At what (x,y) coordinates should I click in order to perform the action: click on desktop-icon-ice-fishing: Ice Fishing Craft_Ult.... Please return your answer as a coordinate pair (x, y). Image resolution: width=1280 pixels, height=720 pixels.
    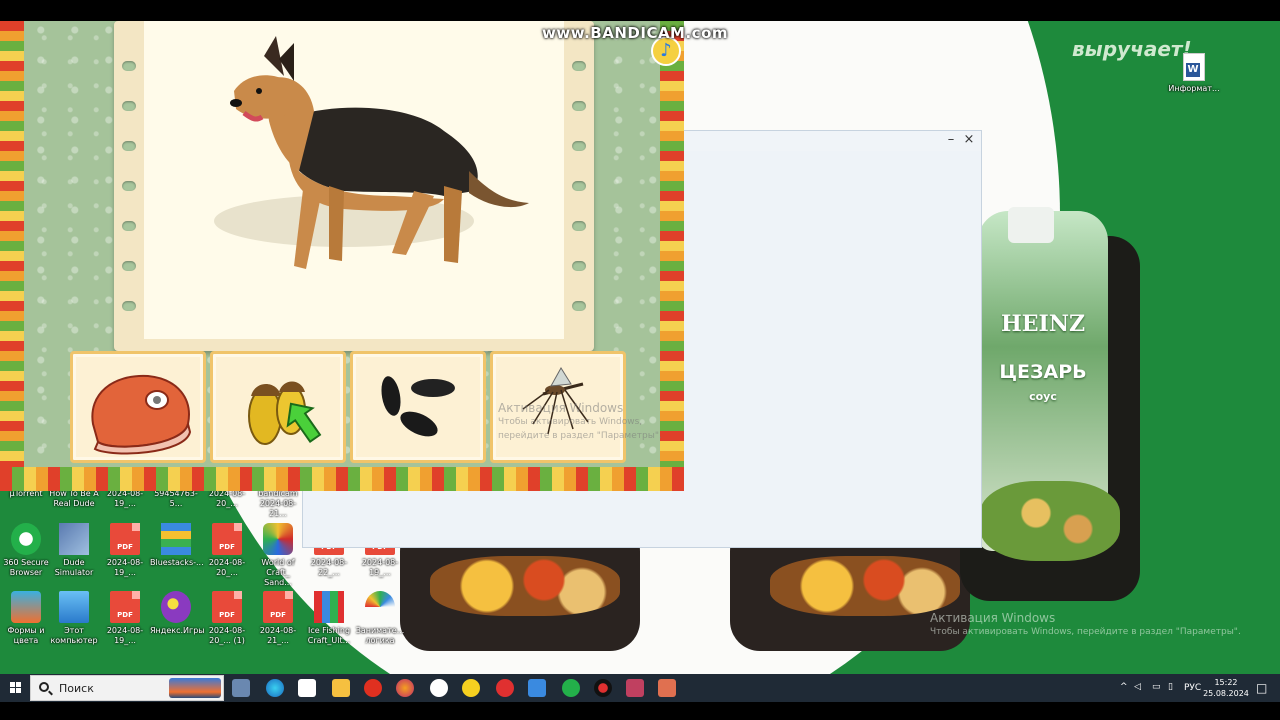
    Looking at the image, I should click on (329, 618).